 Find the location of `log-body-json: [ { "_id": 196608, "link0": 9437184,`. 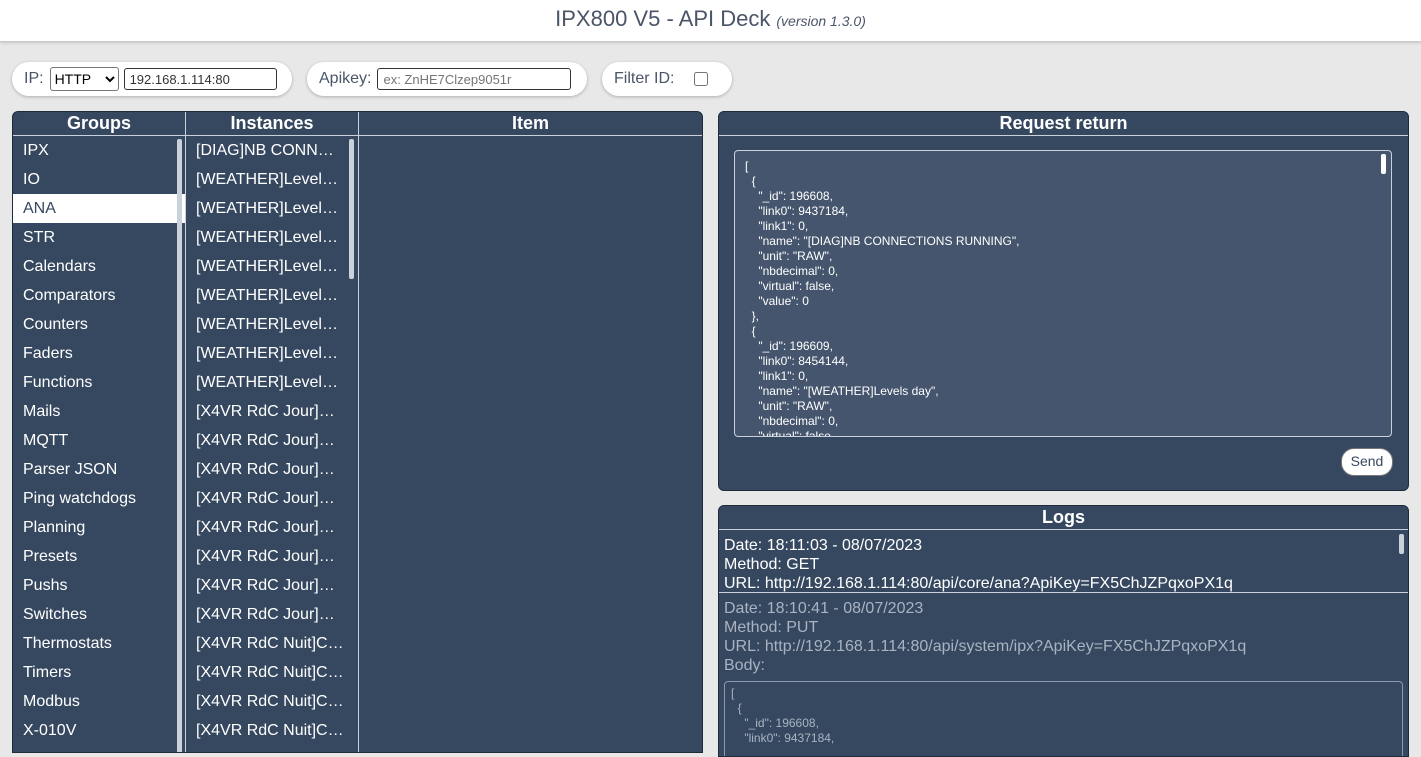

log-body-json: [ { "_id": 196608, "link0": 9437184, is located at coordinates (783, 715).